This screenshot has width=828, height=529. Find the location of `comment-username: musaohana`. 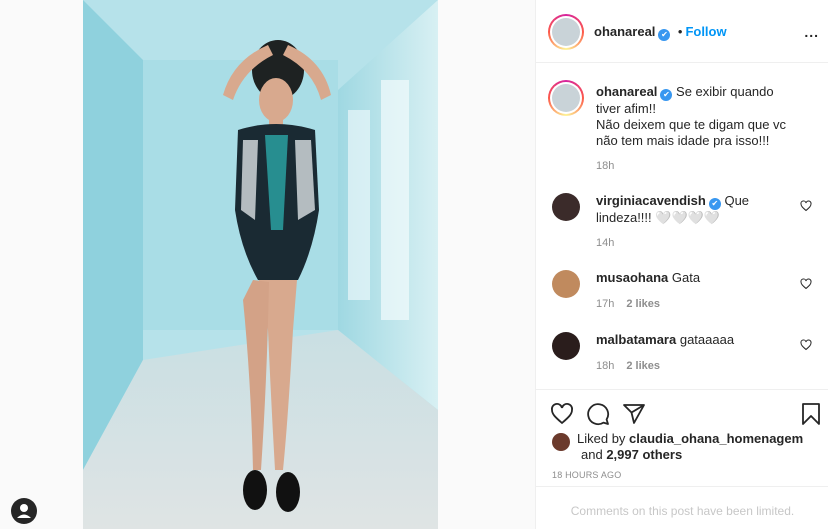

comment-username: musaohana is located at coordinates (632, 277).